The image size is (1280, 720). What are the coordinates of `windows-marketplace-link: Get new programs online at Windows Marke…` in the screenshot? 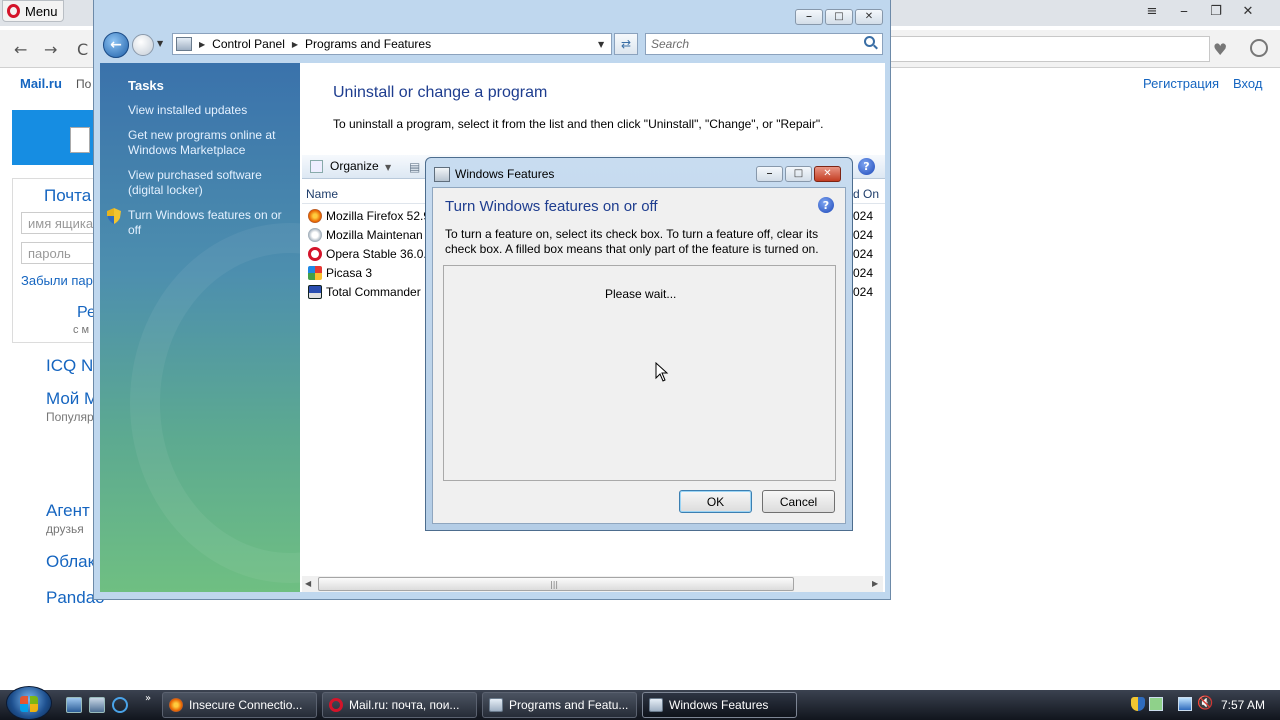 It's located at (210, 143).